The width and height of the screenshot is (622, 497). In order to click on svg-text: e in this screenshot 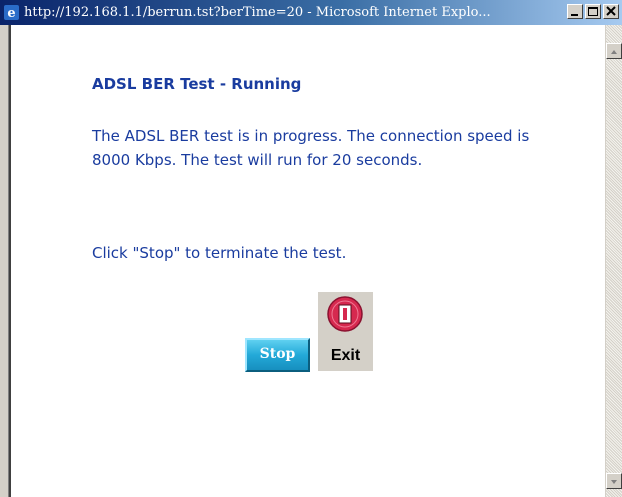, I will do `click(11, 13)`.